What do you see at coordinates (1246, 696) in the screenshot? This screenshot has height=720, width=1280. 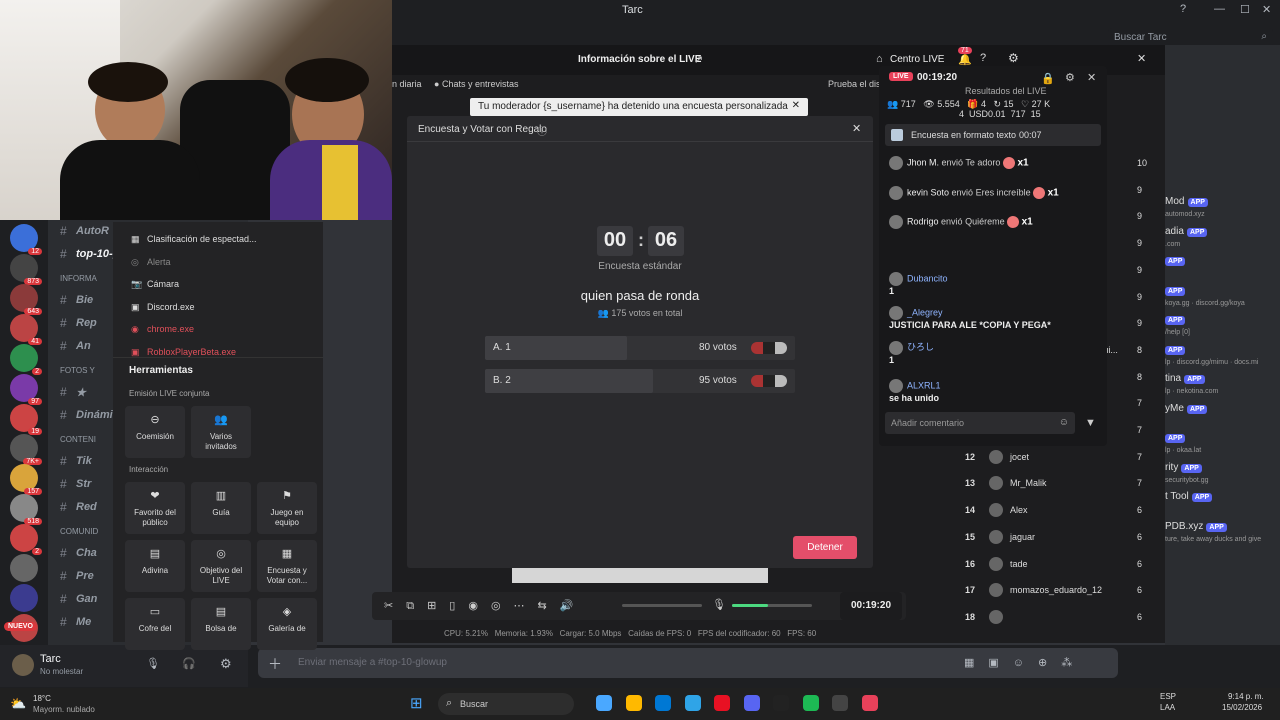 I see `clock-time: 9:14 p. m.` at bounding box center [1246, 696].